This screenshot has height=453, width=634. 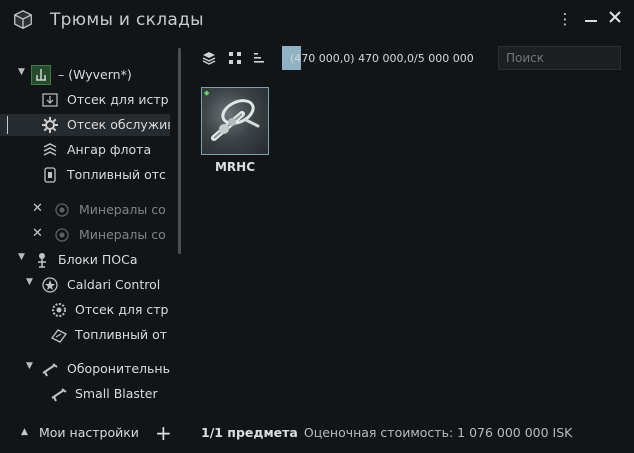 What do you see at coordinates (114, 284) in the screenshot?
I see `sidebar-item-label: Caldari Control` at bounding box center [114, 284].